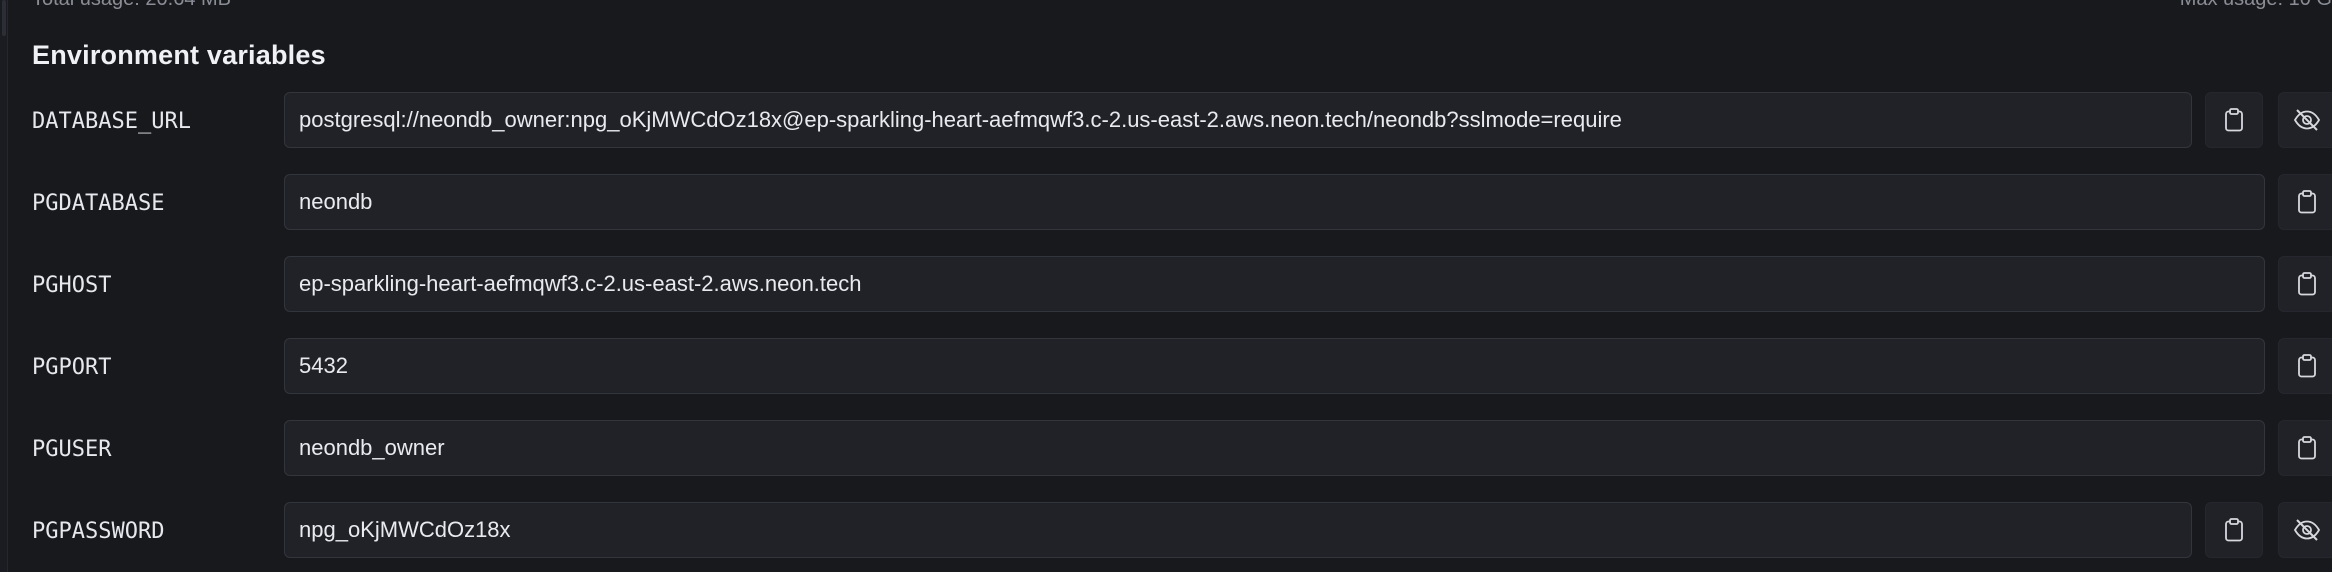 The width and height of the screenshot is (2332, 572). I want to click on env-value-text: 5432, so click(323, 365).